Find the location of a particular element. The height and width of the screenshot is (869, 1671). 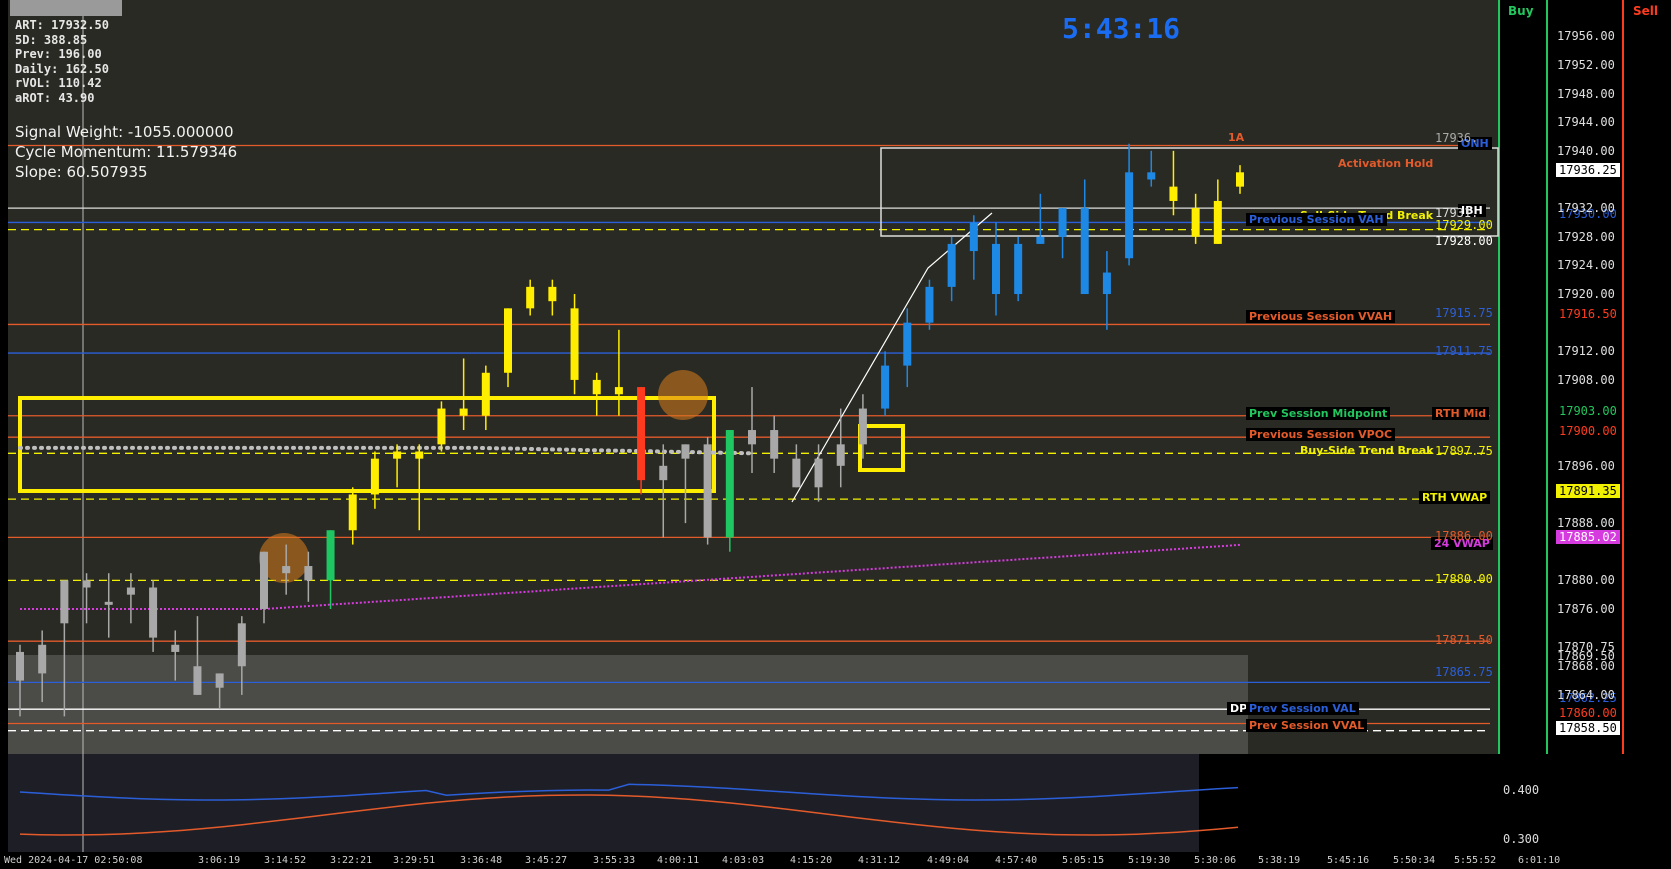

x-tick-label: Wed 2024-04-17 02:50:08 is located at coordinates (73, 860).